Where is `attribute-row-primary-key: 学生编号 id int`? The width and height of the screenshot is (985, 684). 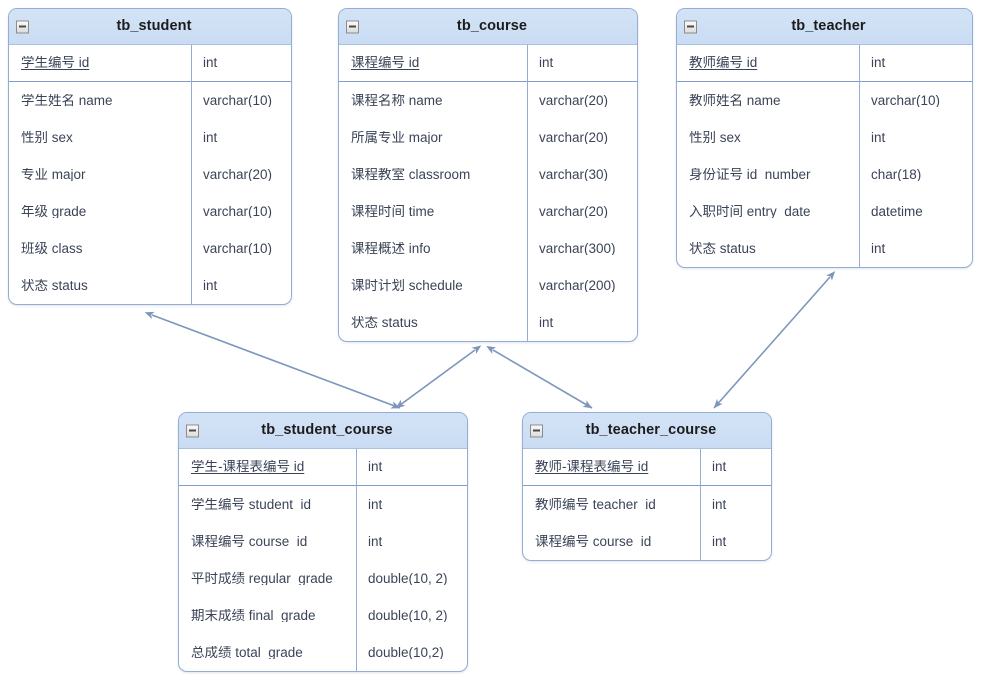
attribute-row-primary-key: 学生编号 id int is located at coordinates (150, 63).